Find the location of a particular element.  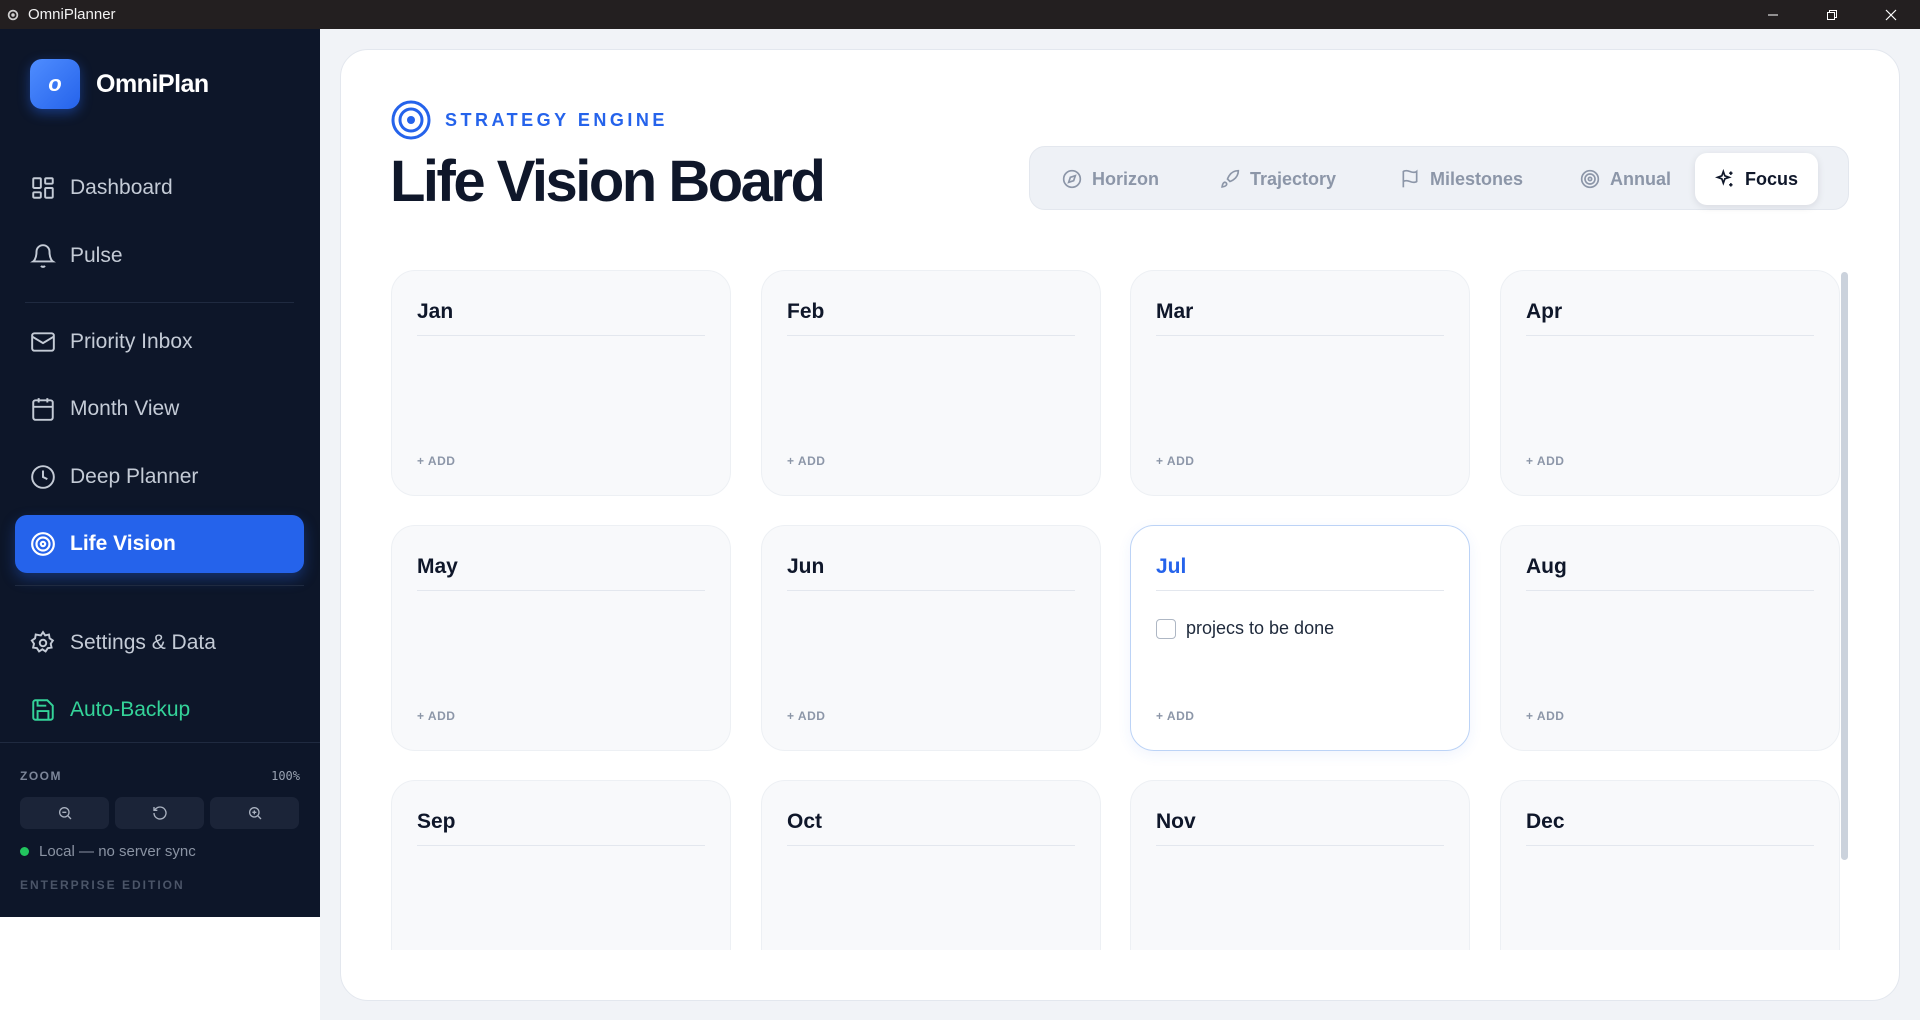

month-name: Oct is located at coordinates (805, 821).